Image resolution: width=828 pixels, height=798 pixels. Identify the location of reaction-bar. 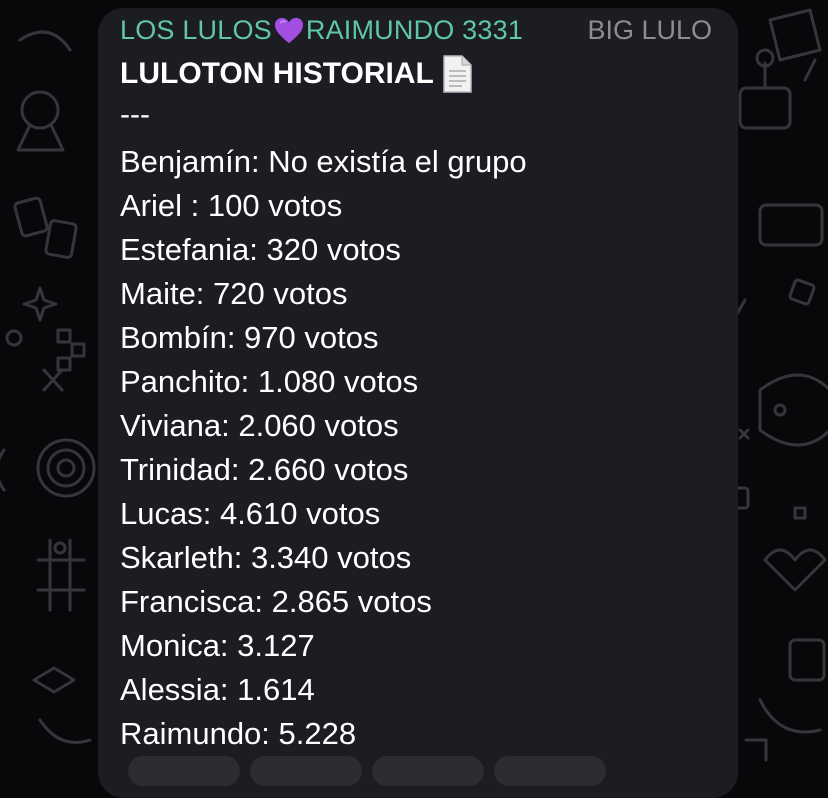
(367, 771).